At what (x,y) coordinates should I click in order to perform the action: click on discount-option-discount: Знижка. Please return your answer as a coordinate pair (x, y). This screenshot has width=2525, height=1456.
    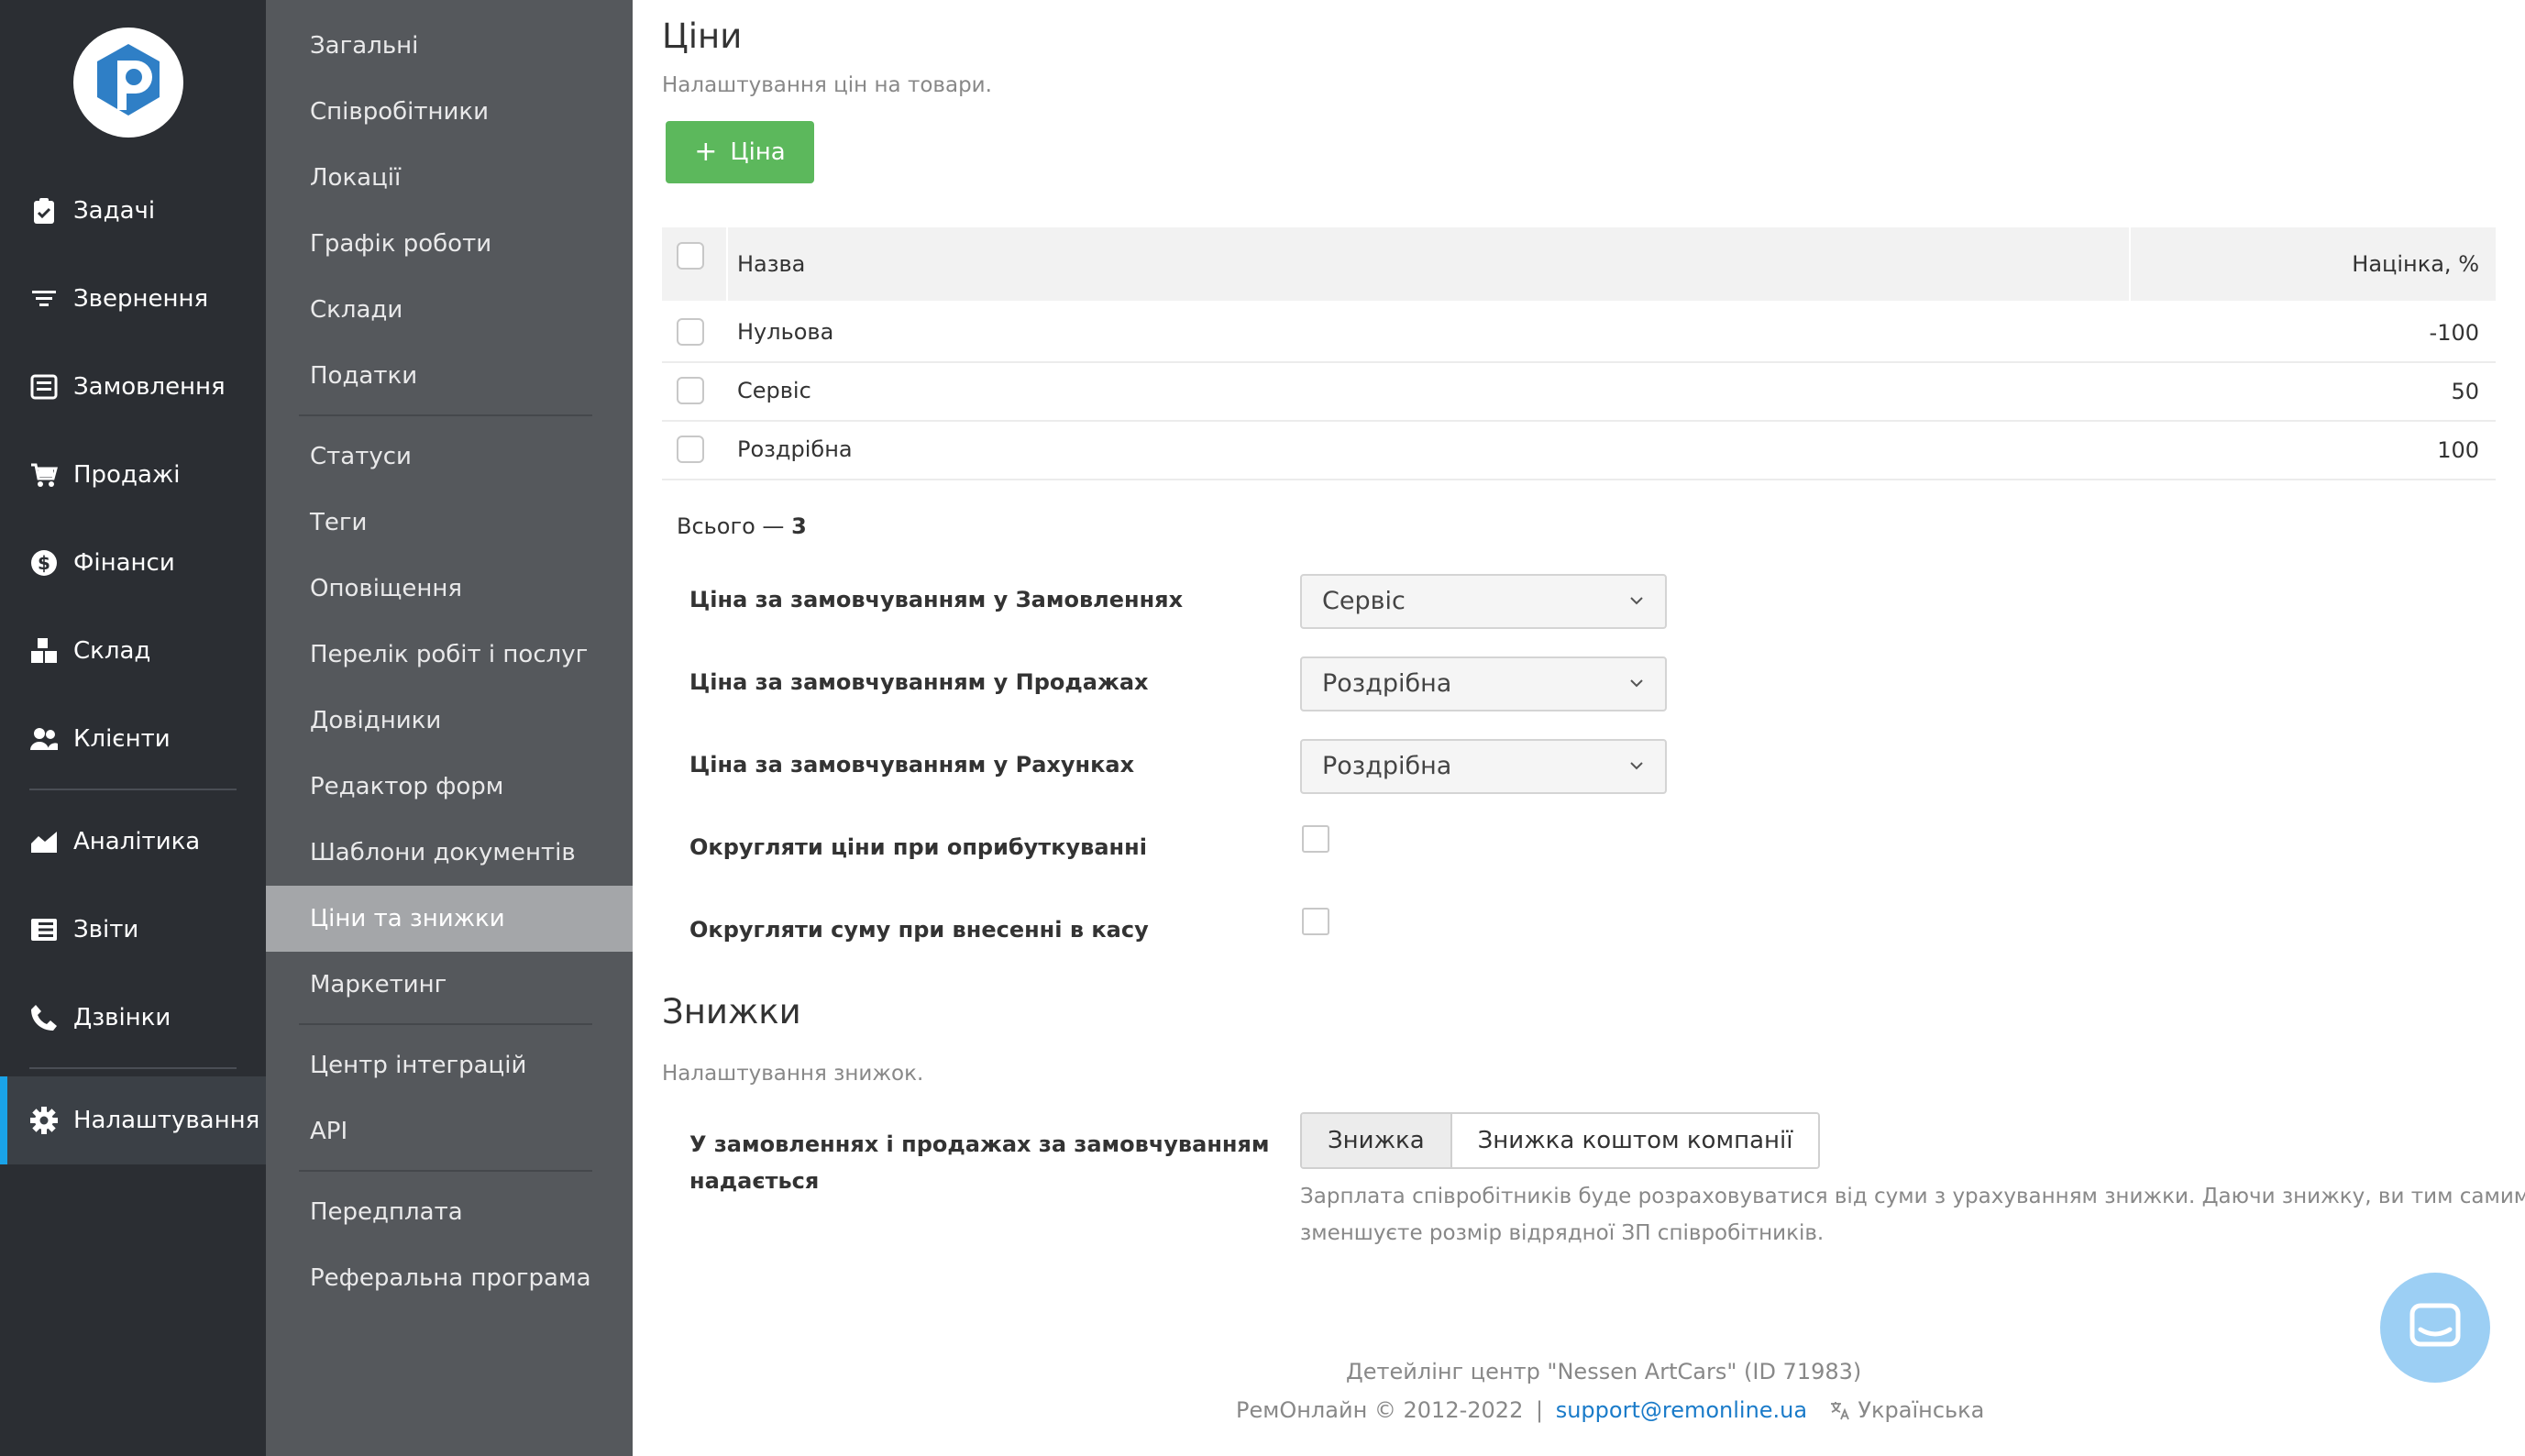
    Looking at the image, I should click on (1377, 1140).